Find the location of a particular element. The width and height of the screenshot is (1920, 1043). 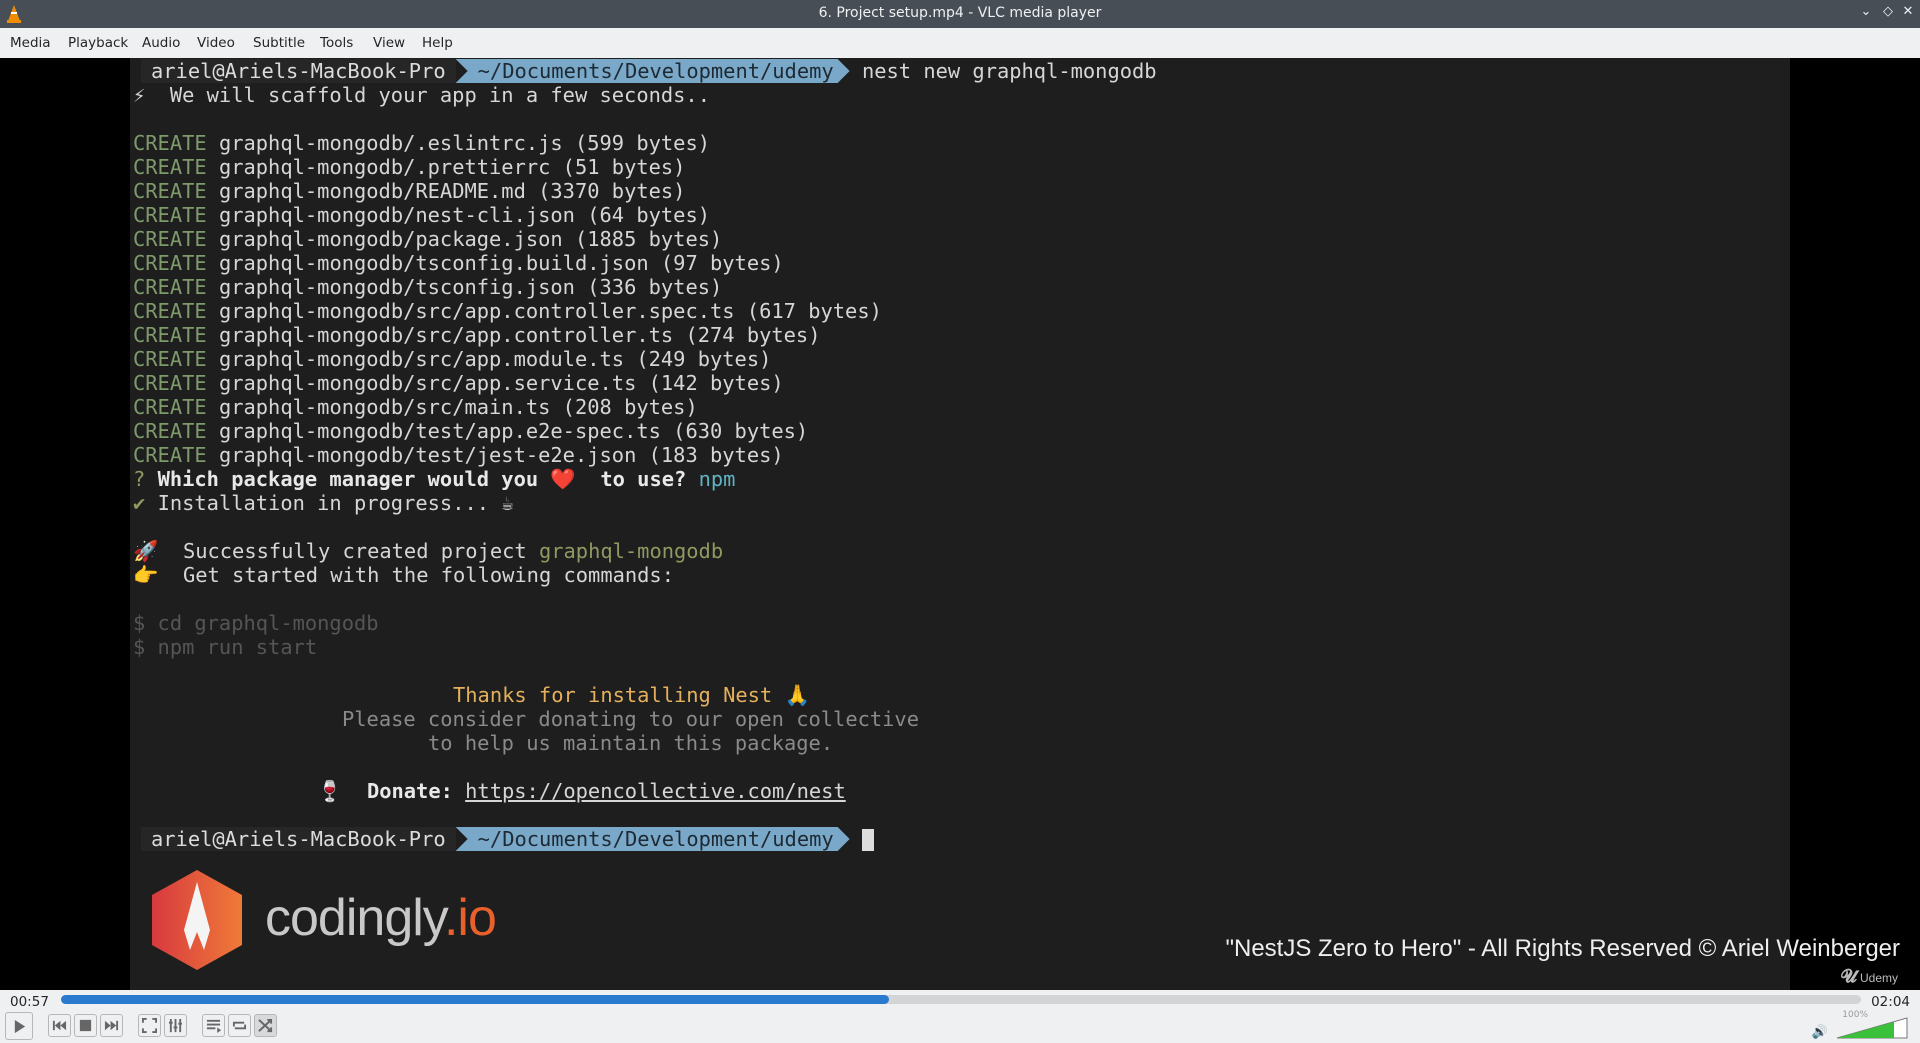

play-button is located at coordinates (19, 1026).